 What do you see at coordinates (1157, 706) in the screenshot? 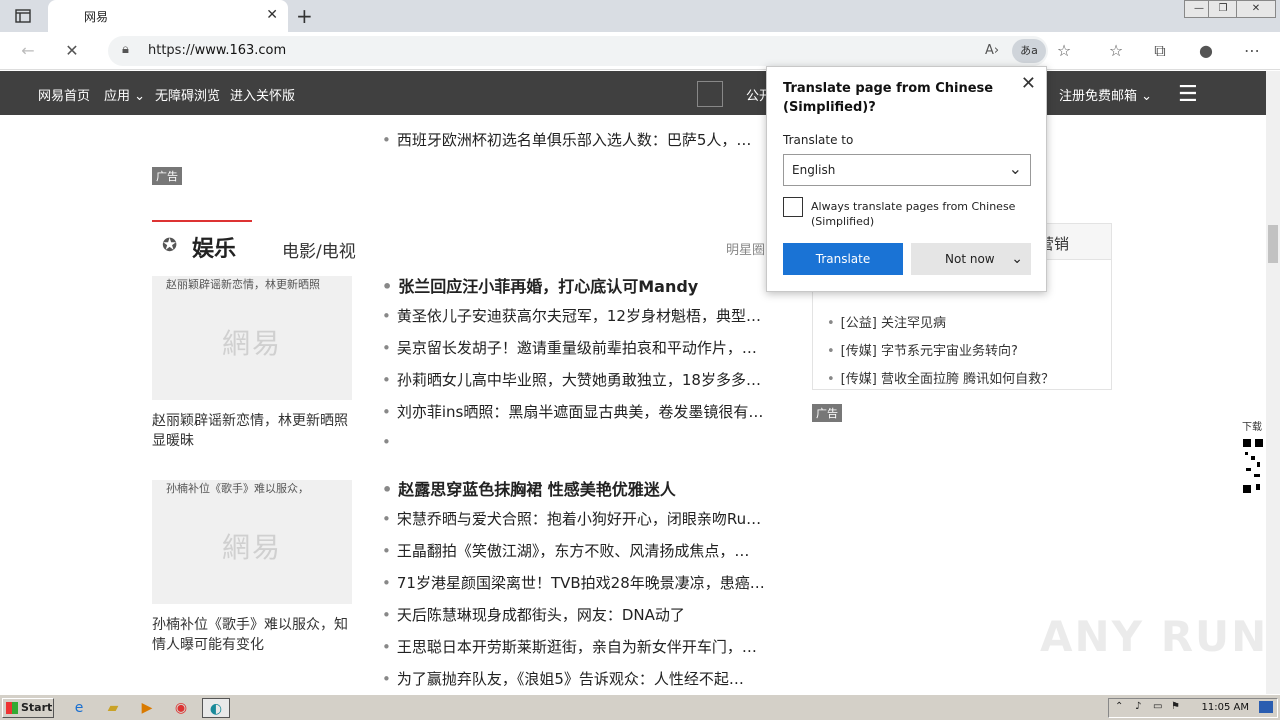
I see `network-icon: ▭` at bounding box center [1157, 706].